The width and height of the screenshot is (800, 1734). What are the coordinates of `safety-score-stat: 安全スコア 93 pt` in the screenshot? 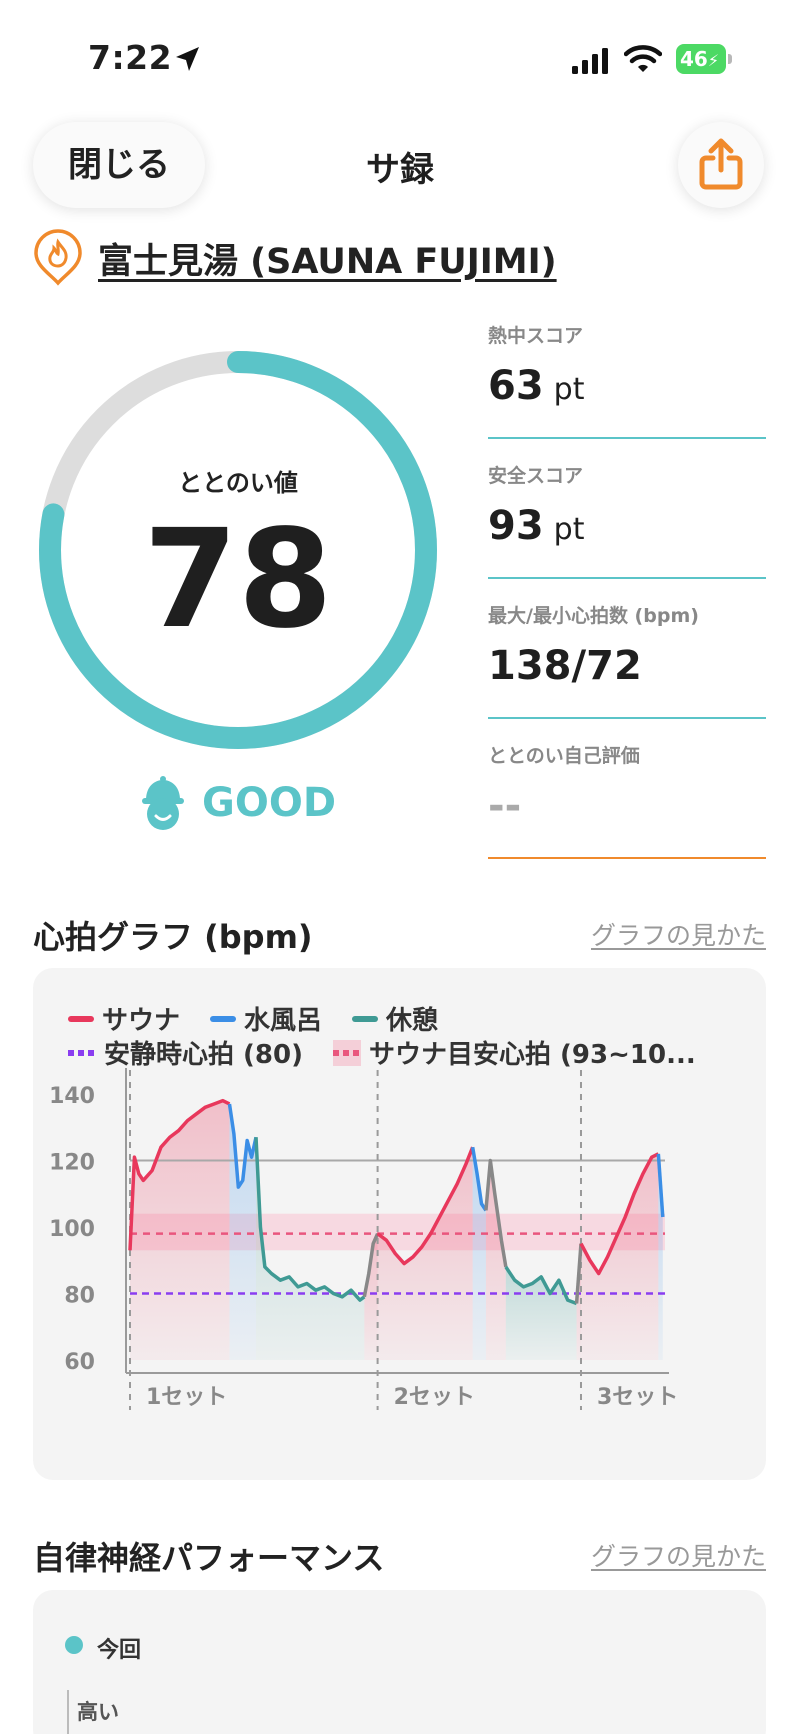 It's located at (627, 515).